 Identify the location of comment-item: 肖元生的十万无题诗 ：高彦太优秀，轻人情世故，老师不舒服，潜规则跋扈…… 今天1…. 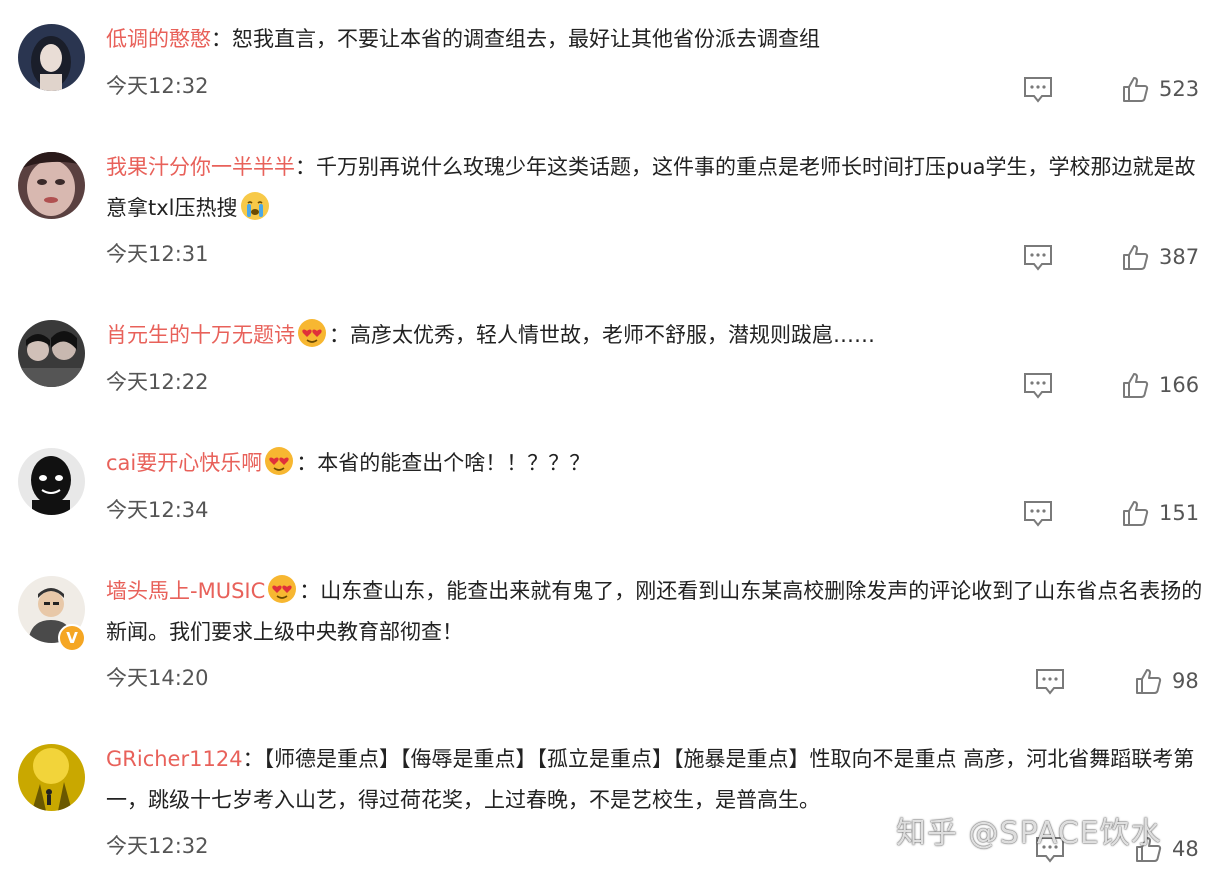
(615, 352).